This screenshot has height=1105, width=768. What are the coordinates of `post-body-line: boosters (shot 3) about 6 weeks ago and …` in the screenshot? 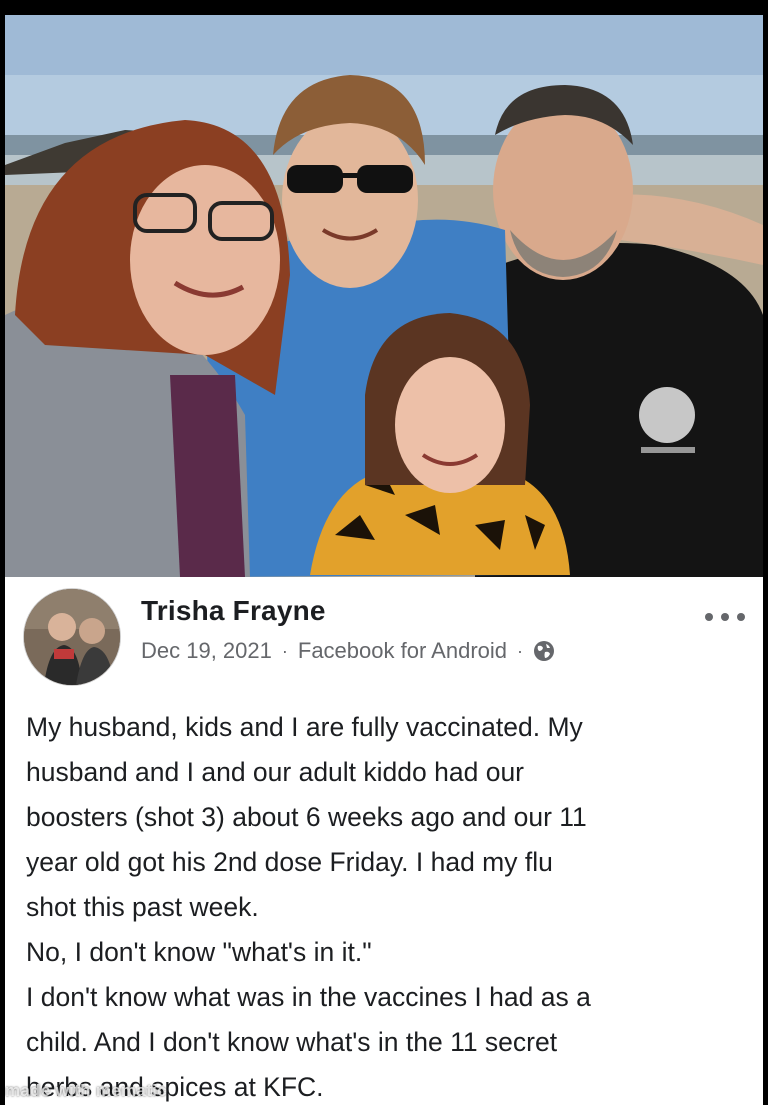 It's located at (306, 817).